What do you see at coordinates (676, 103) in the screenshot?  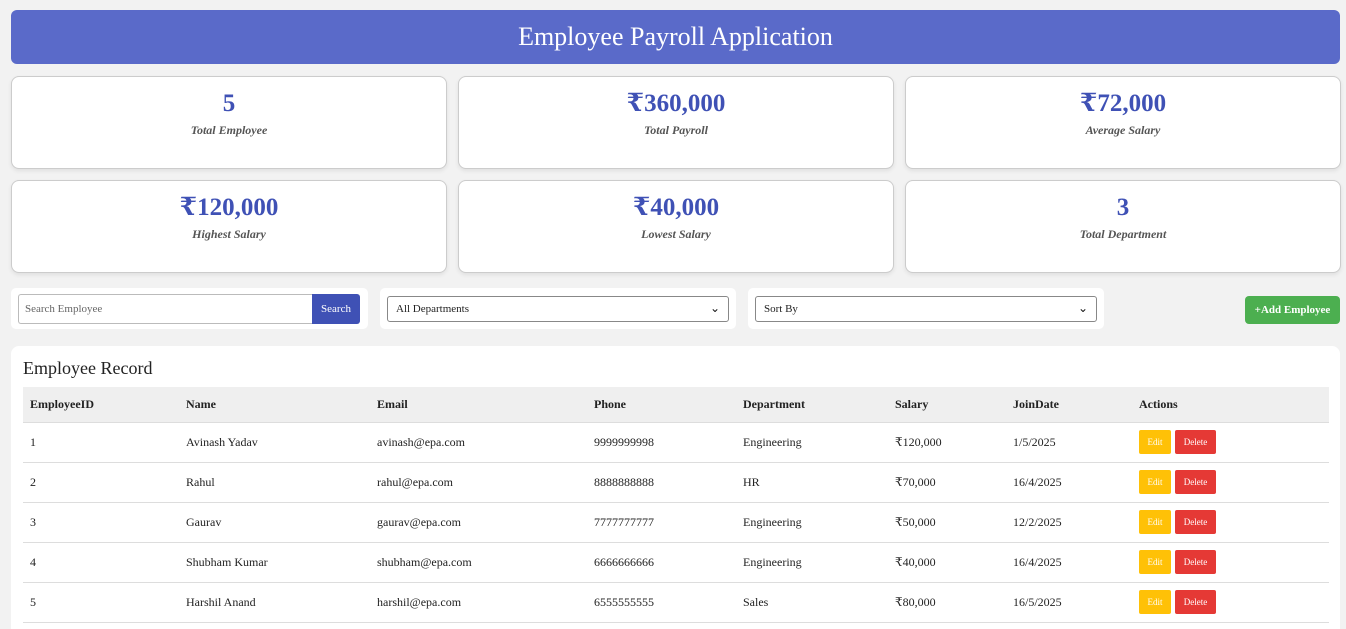 I see `stat-value: ₹360,000` at bounding box center [676, 103].